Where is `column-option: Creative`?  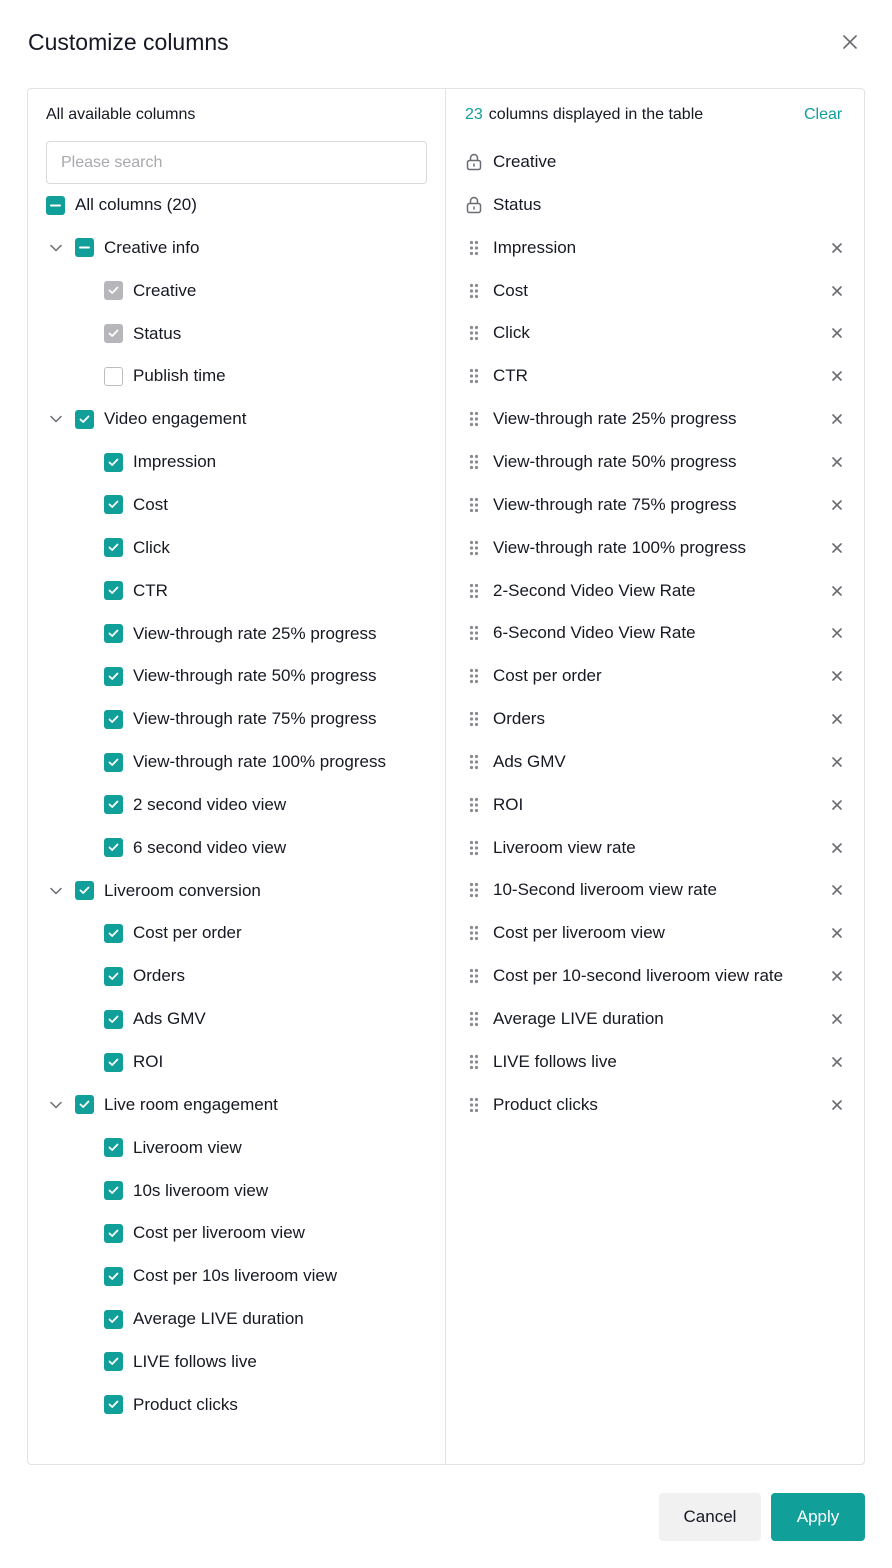
column-option: Creative is located at coordinates (150, 291).